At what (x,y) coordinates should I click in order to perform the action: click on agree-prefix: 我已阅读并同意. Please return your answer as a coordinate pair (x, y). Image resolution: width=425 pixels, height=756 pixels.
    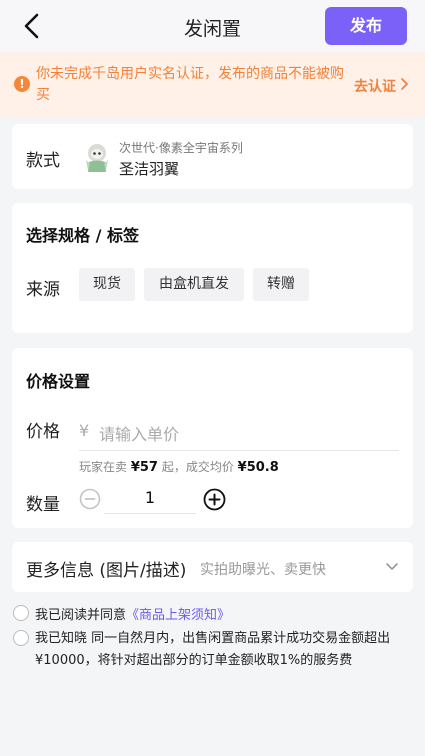
    Looking at the image, I should click on (81, 615).